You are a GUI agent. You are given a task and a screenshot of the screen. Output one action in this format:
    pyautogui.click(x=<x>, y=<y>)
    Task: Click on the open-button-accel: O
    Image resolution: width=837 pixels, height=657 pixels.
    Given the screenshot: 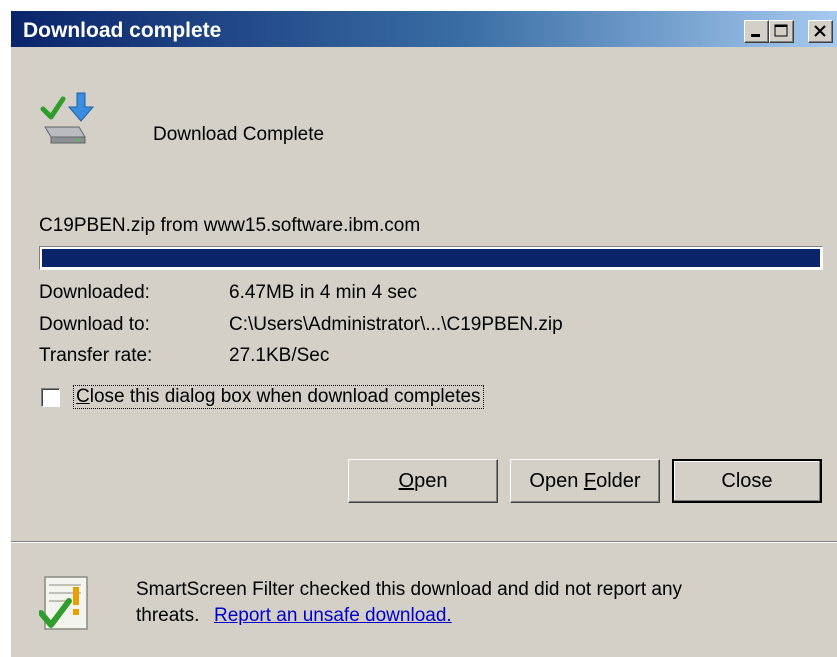 What is the action you would take?
    pyautogui.click(x=406, y=480)
    